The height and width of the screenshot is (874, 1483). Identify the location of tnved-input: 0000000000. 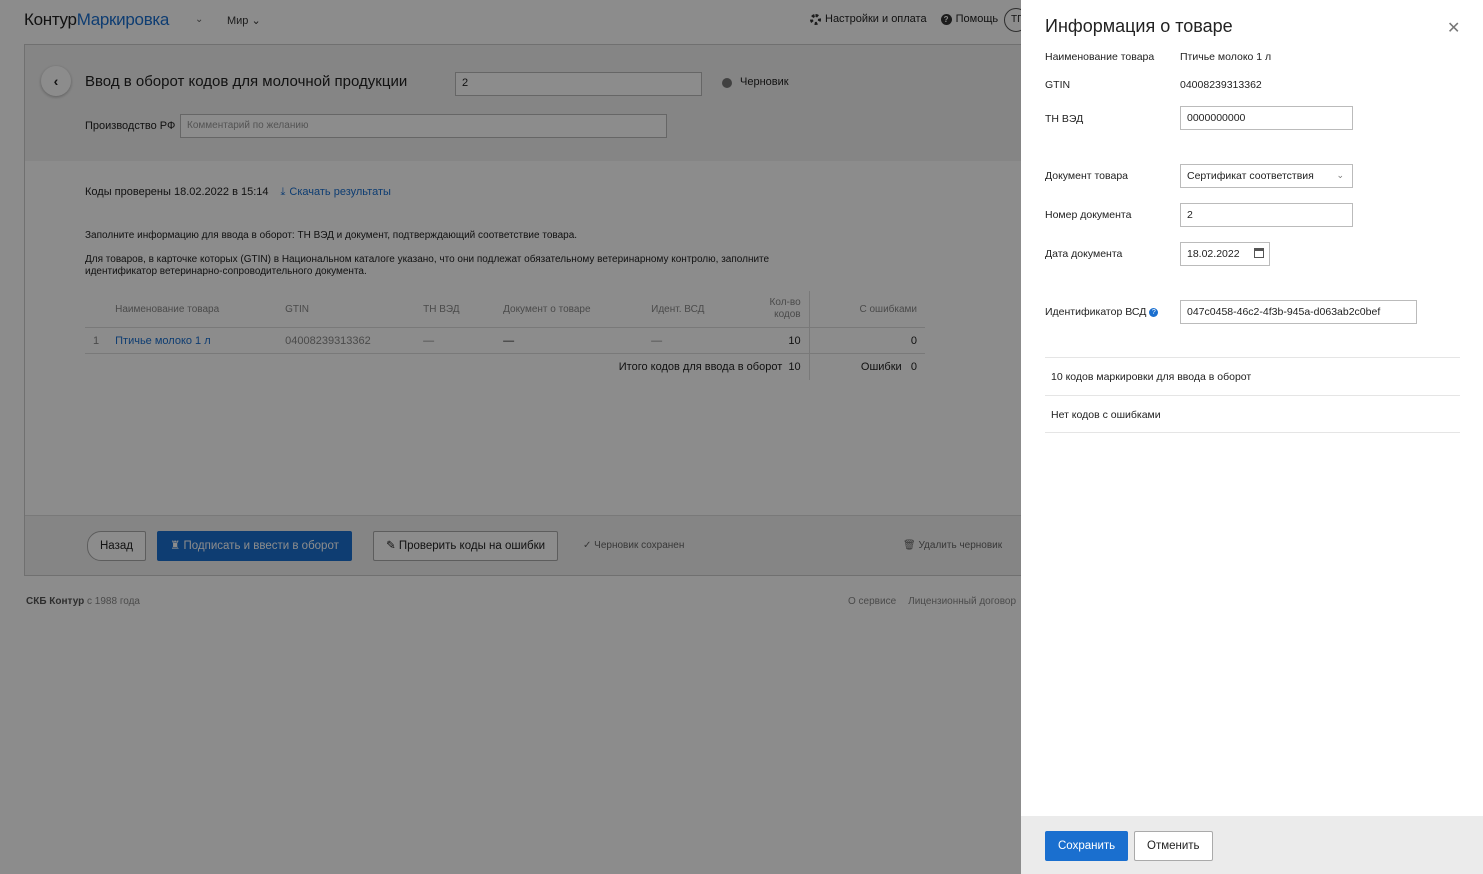
(1266, 118).